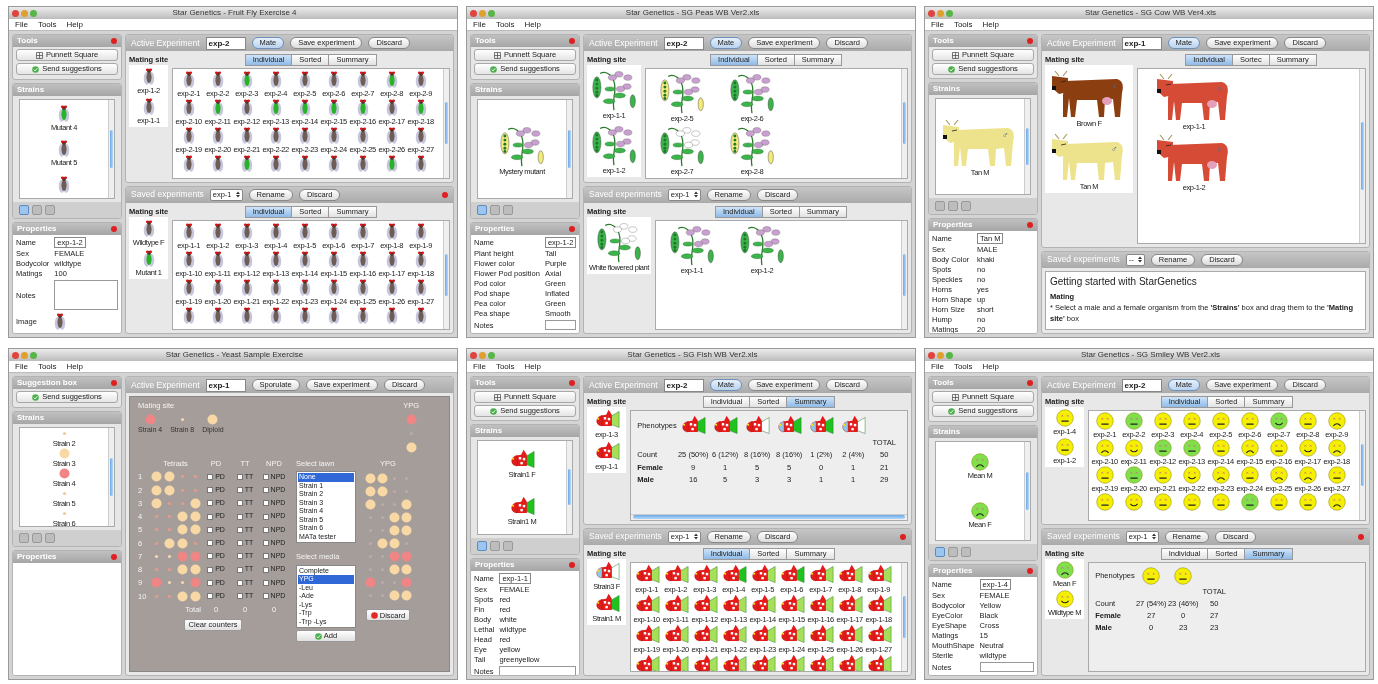  I want to click on menu-item: Tools, so click(47, 366).